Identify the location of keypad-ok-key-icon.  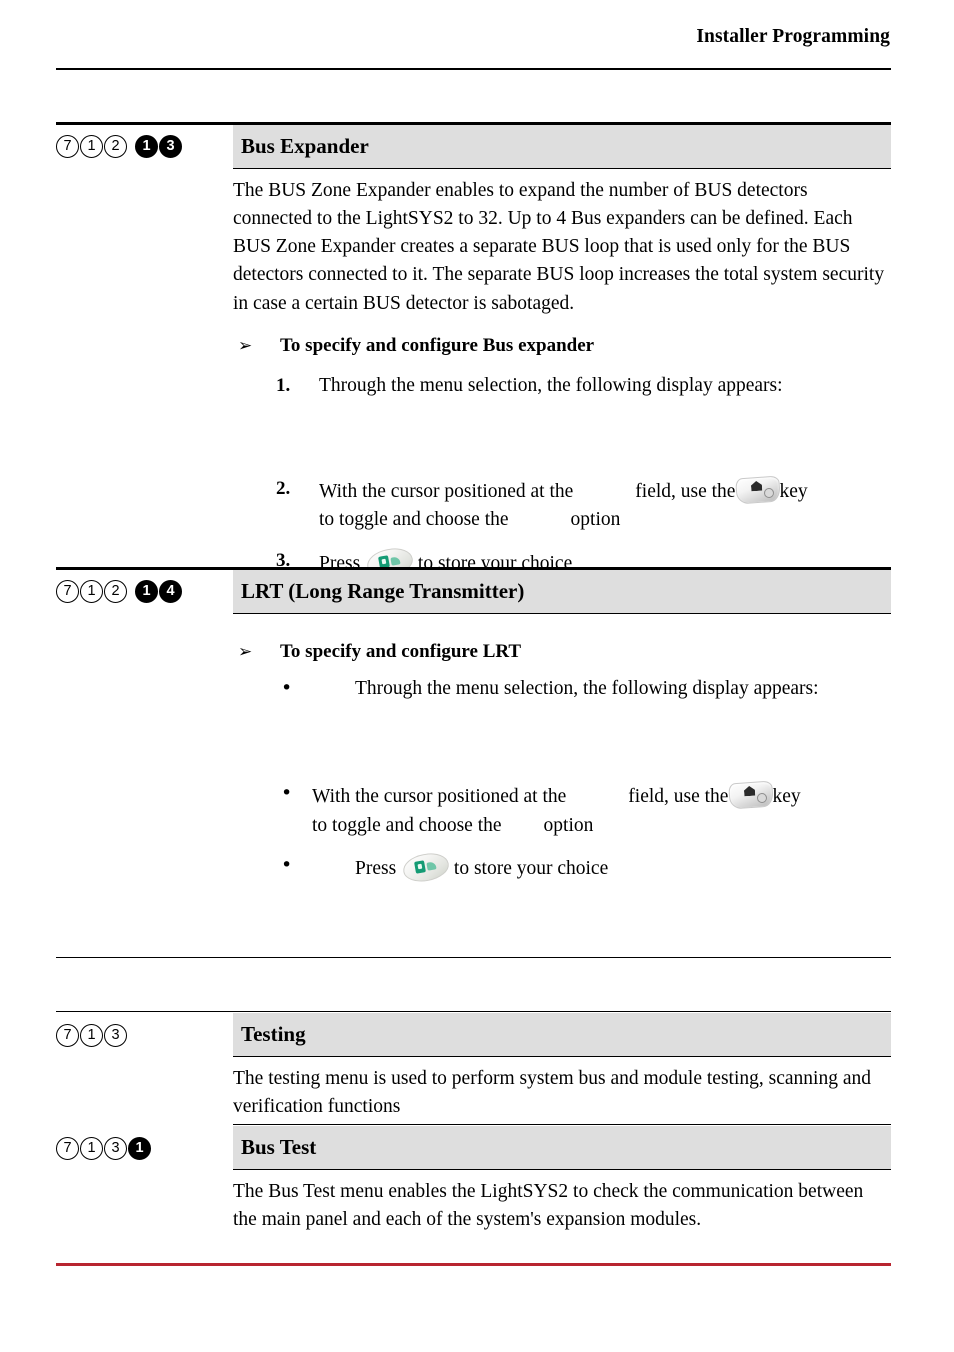
(426, 868).